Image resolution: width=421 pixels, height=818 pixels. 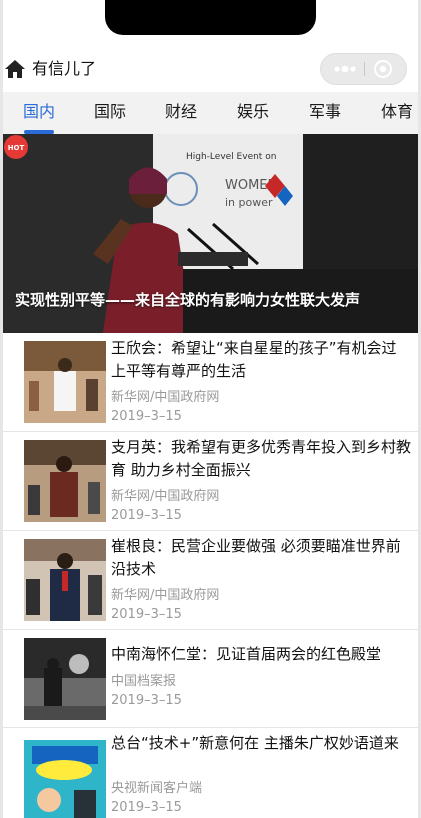 What do you see at coordinates (246, 654) in the screenshot?
I see `news-title: 中南海怀仁堂：见证首届两会的红色殿堂` at bounding box center [246, 654].